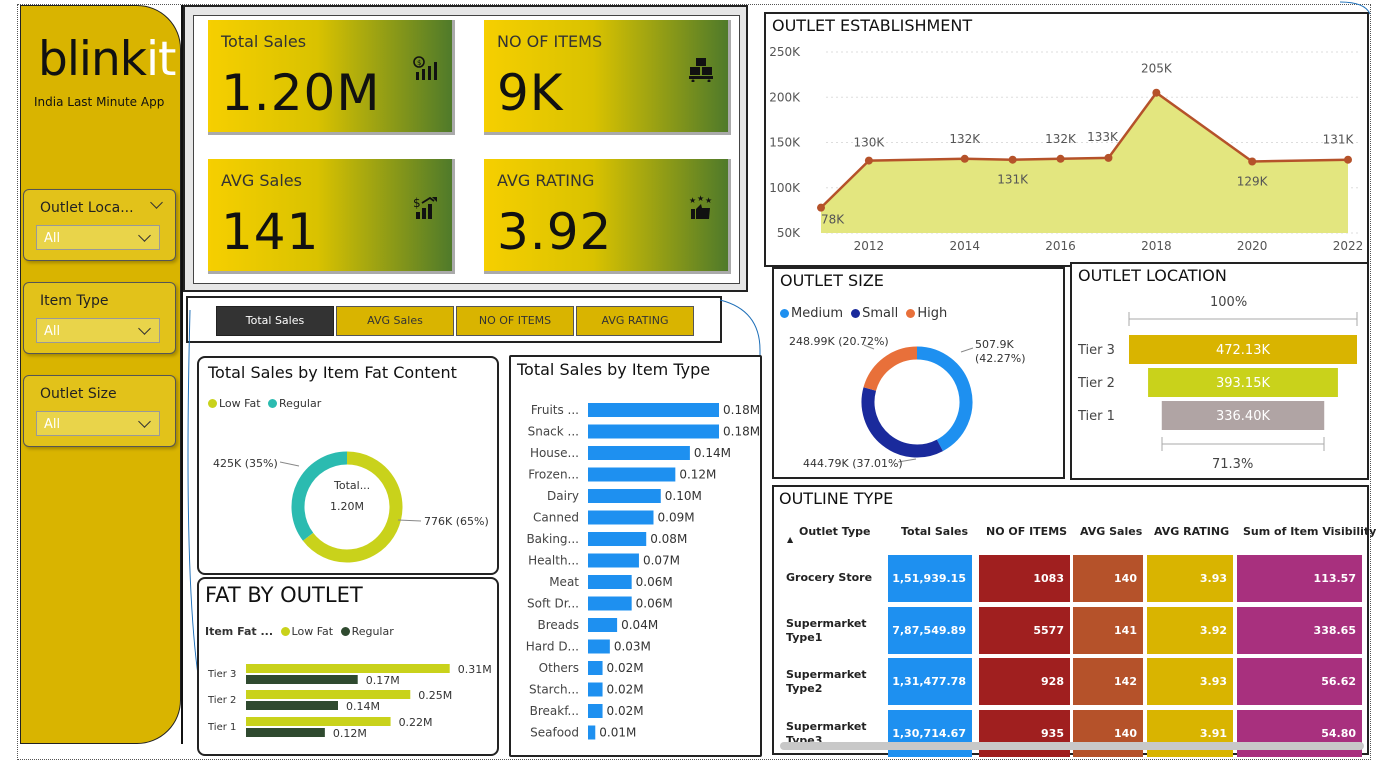  What do you see at coordinates (1084, 162) in the screenshot?
I see `area-fill` at bounding box center [1084, 162].